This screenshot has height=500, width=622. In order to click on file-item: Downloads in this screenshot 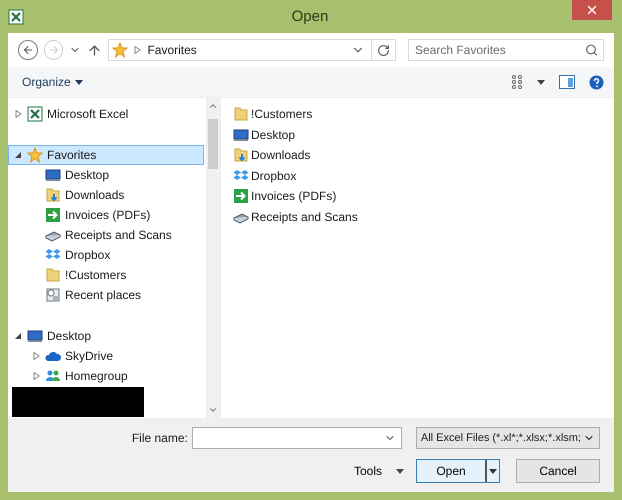, I will do `click(417, 155)`.